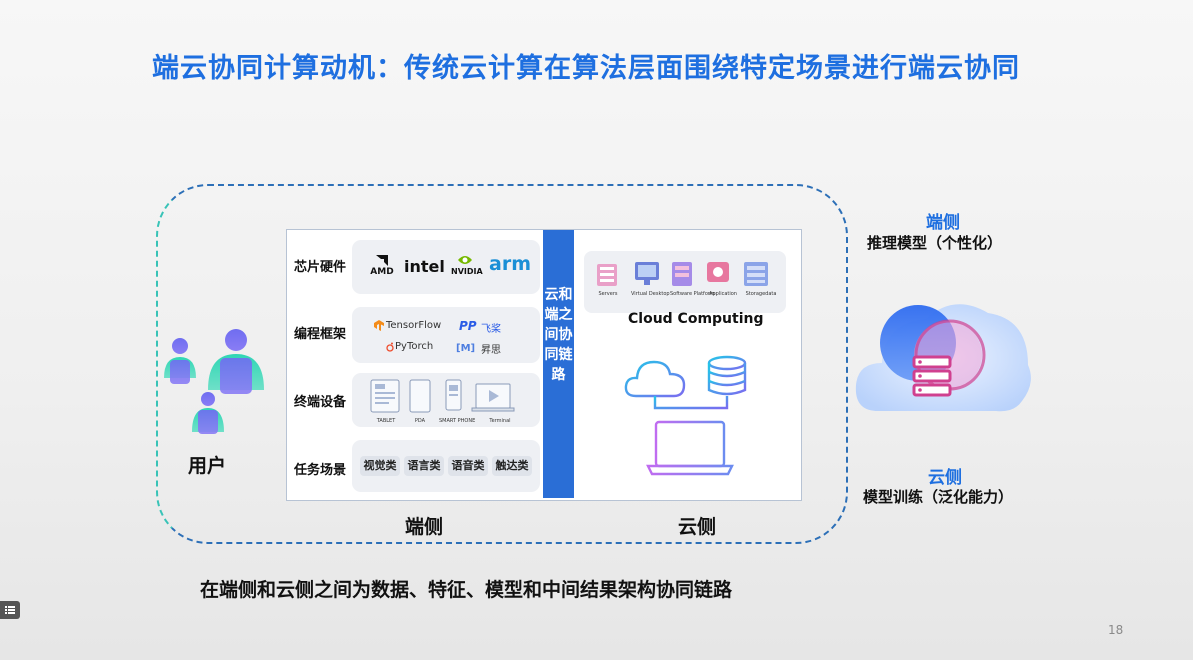  Describe the element at coordinates (420, 421) in the screenshot. I see `device-label-pda: PDA` at that location.